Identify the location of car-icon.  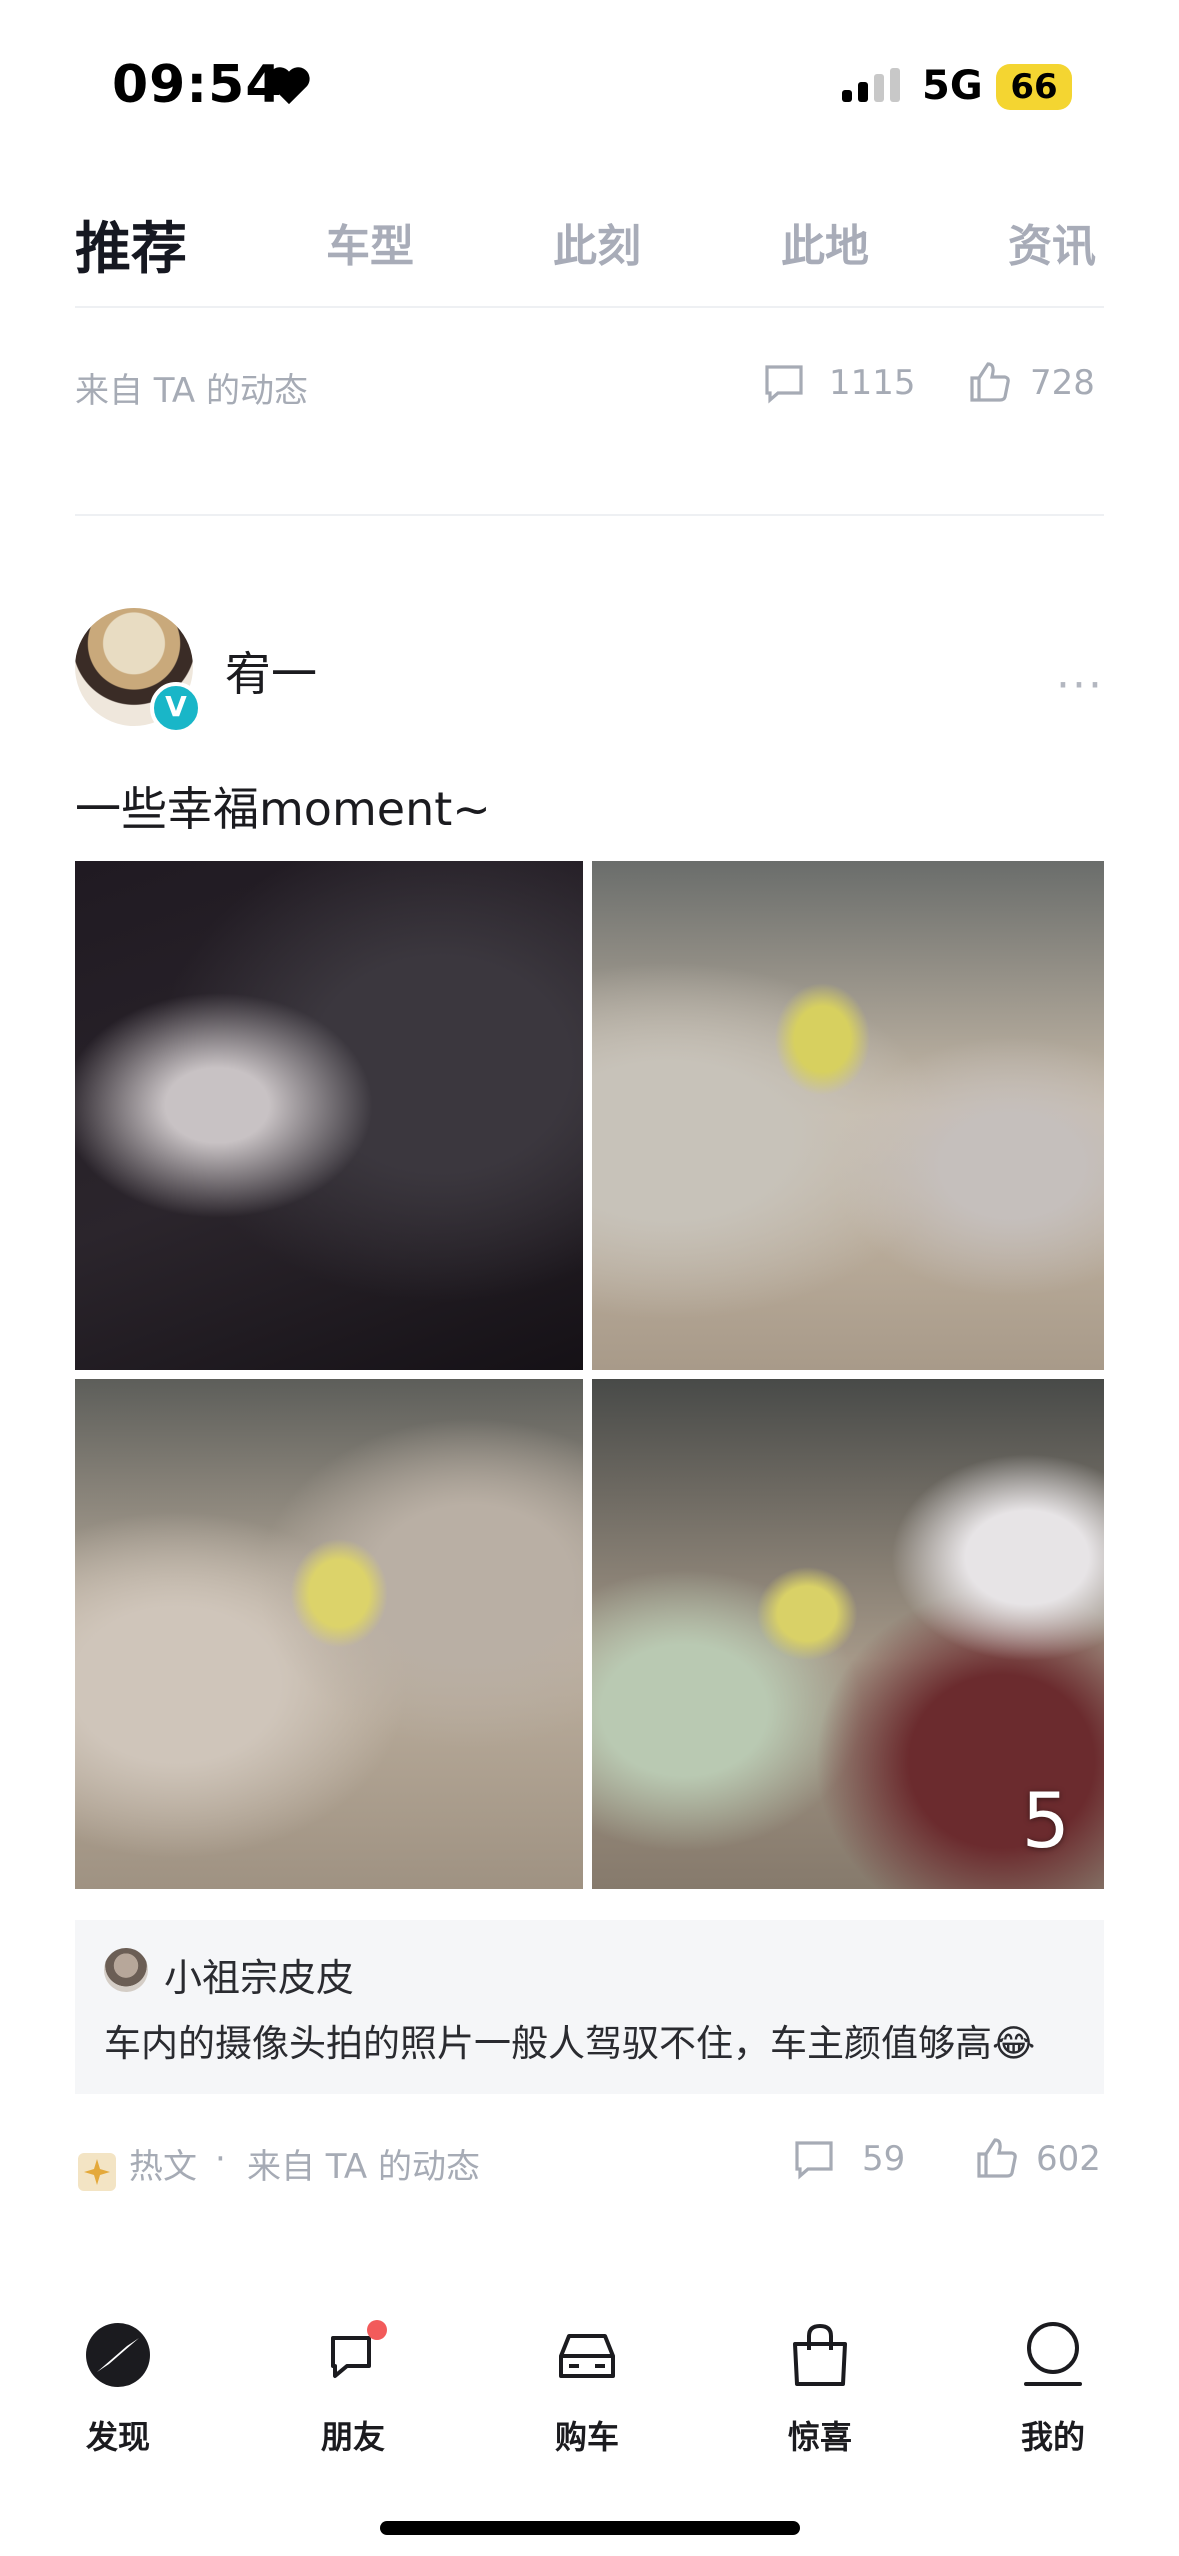
(587, 2356).